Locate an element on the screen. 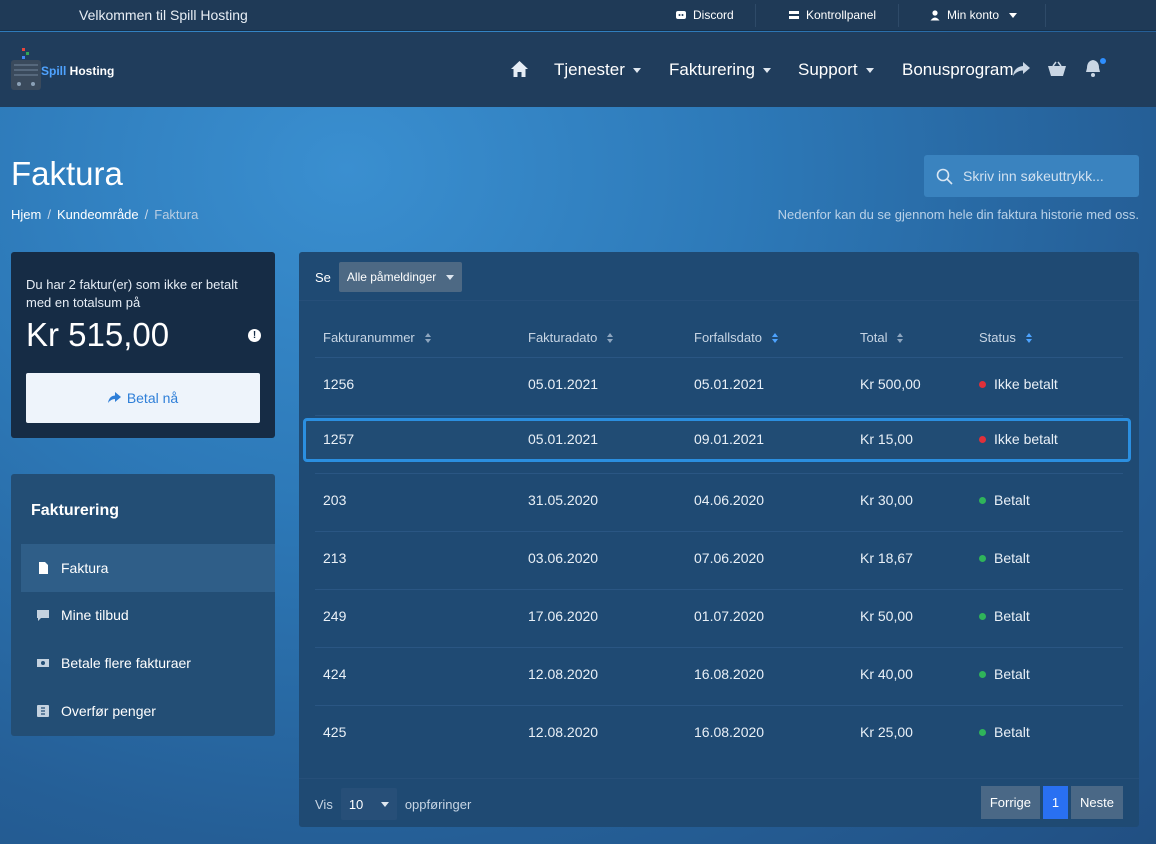 Image resolution: width=1156 pixels, height=844 pixels. sidebar-item-transfer: Overfør penger is located at coordinates (148, 711).